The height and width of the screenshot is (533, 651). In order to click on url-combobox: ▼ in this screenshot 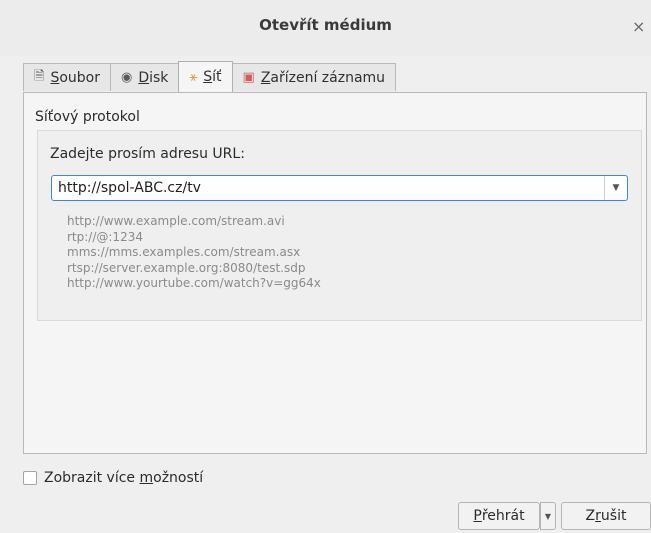, I will do `click(339, 188)`.